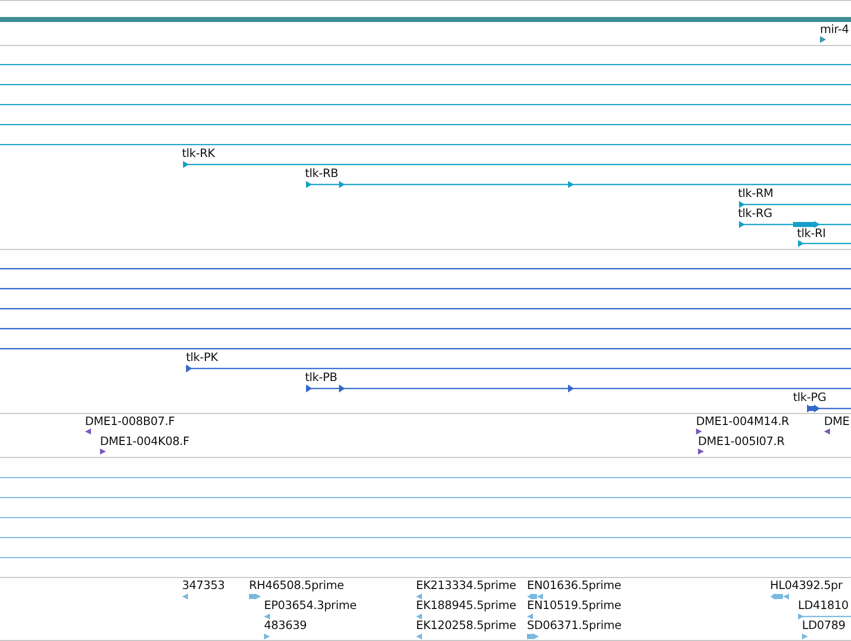  Describe the element at coordinates (574, 585) in the screenshot. I see `feature-label: EN01636.5prime` at that location.